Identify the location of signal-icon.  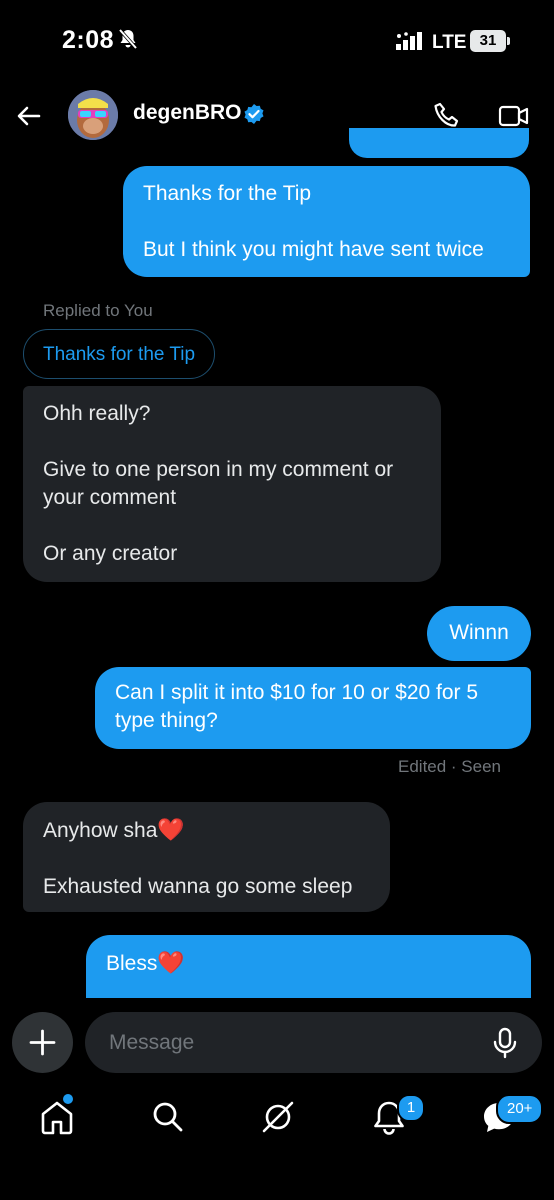
(409, 41).